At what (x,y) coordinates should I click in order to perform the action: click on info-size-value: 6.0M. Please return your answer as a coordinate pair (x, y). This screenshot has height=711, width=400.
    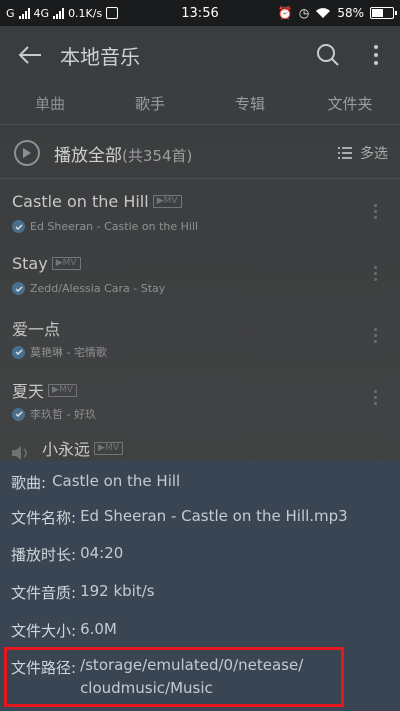
    Looking at the image, I should click on (98, 629).